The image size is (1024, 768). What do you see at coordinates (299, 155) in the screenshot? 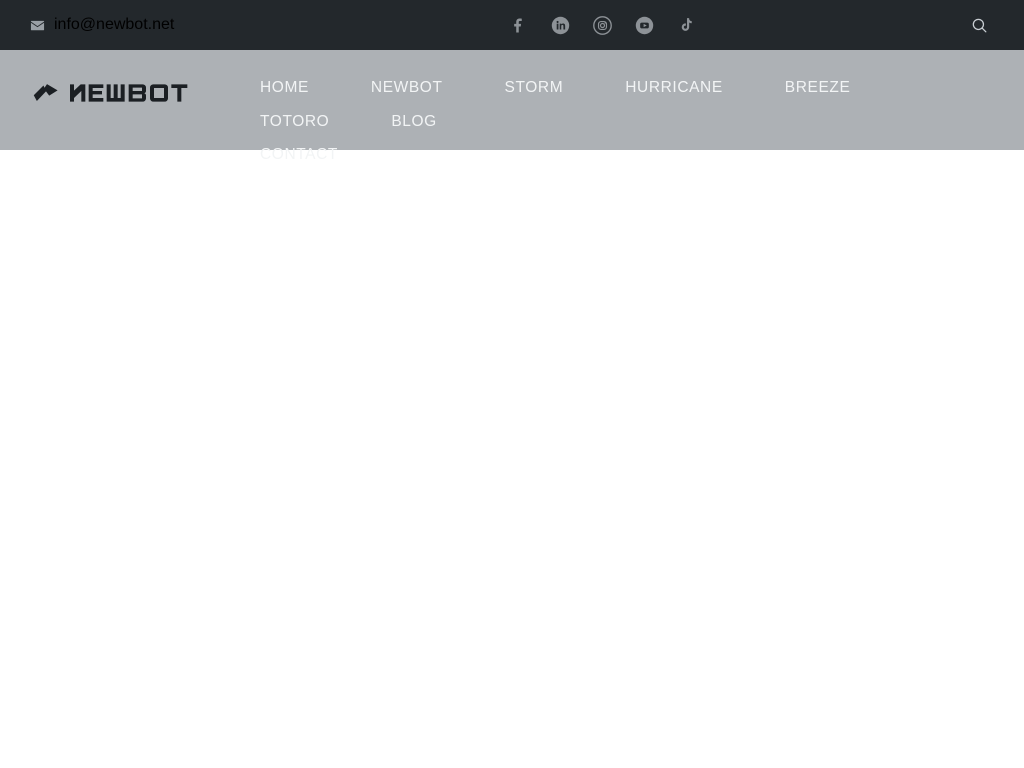
I see `nav-item-contact: CONTACT` at bounding box center [299, 155].